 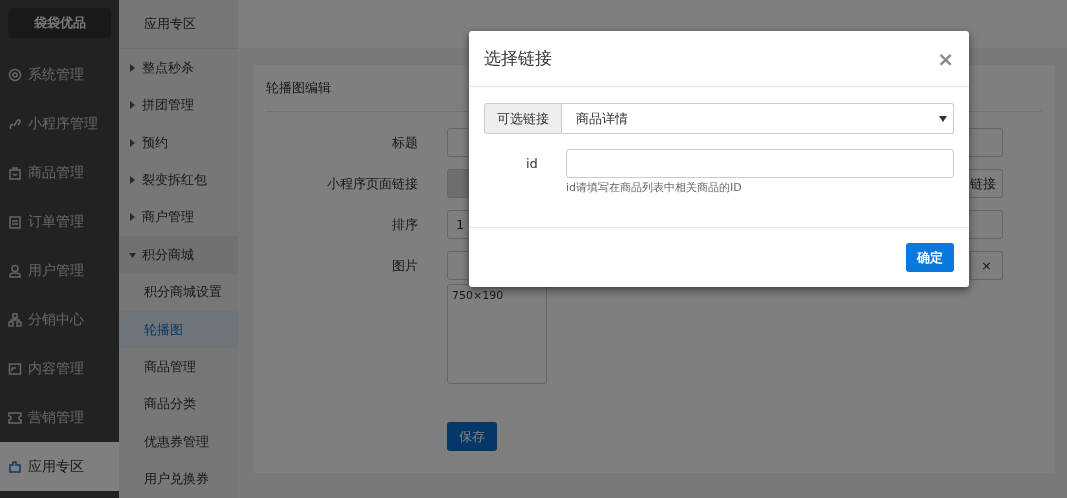 What do you see at coordinates (59, 417) in the screenshot?
I see `sidebar-item: 营销管理` at bounding box center [59, 417].